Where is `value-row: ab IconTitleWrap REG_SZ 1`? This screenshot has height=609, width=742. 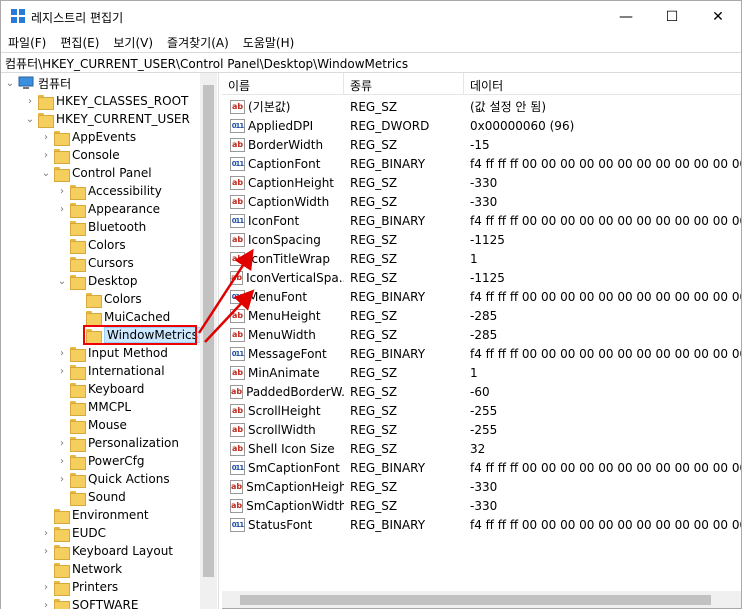
value-row: ab IconTitleWrap REG_SZ 1 is located at coordinates (481, 258).